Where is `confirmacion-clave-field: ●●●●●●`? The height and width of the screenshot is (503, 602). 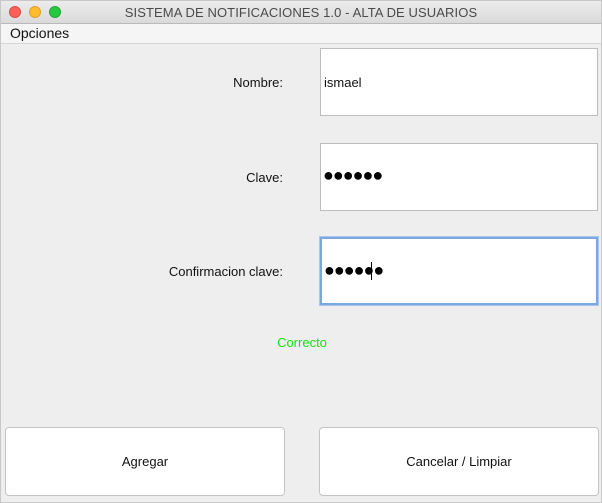
confirmacion-clave-field: ●●●●●● is located at coordinates (459, 271).